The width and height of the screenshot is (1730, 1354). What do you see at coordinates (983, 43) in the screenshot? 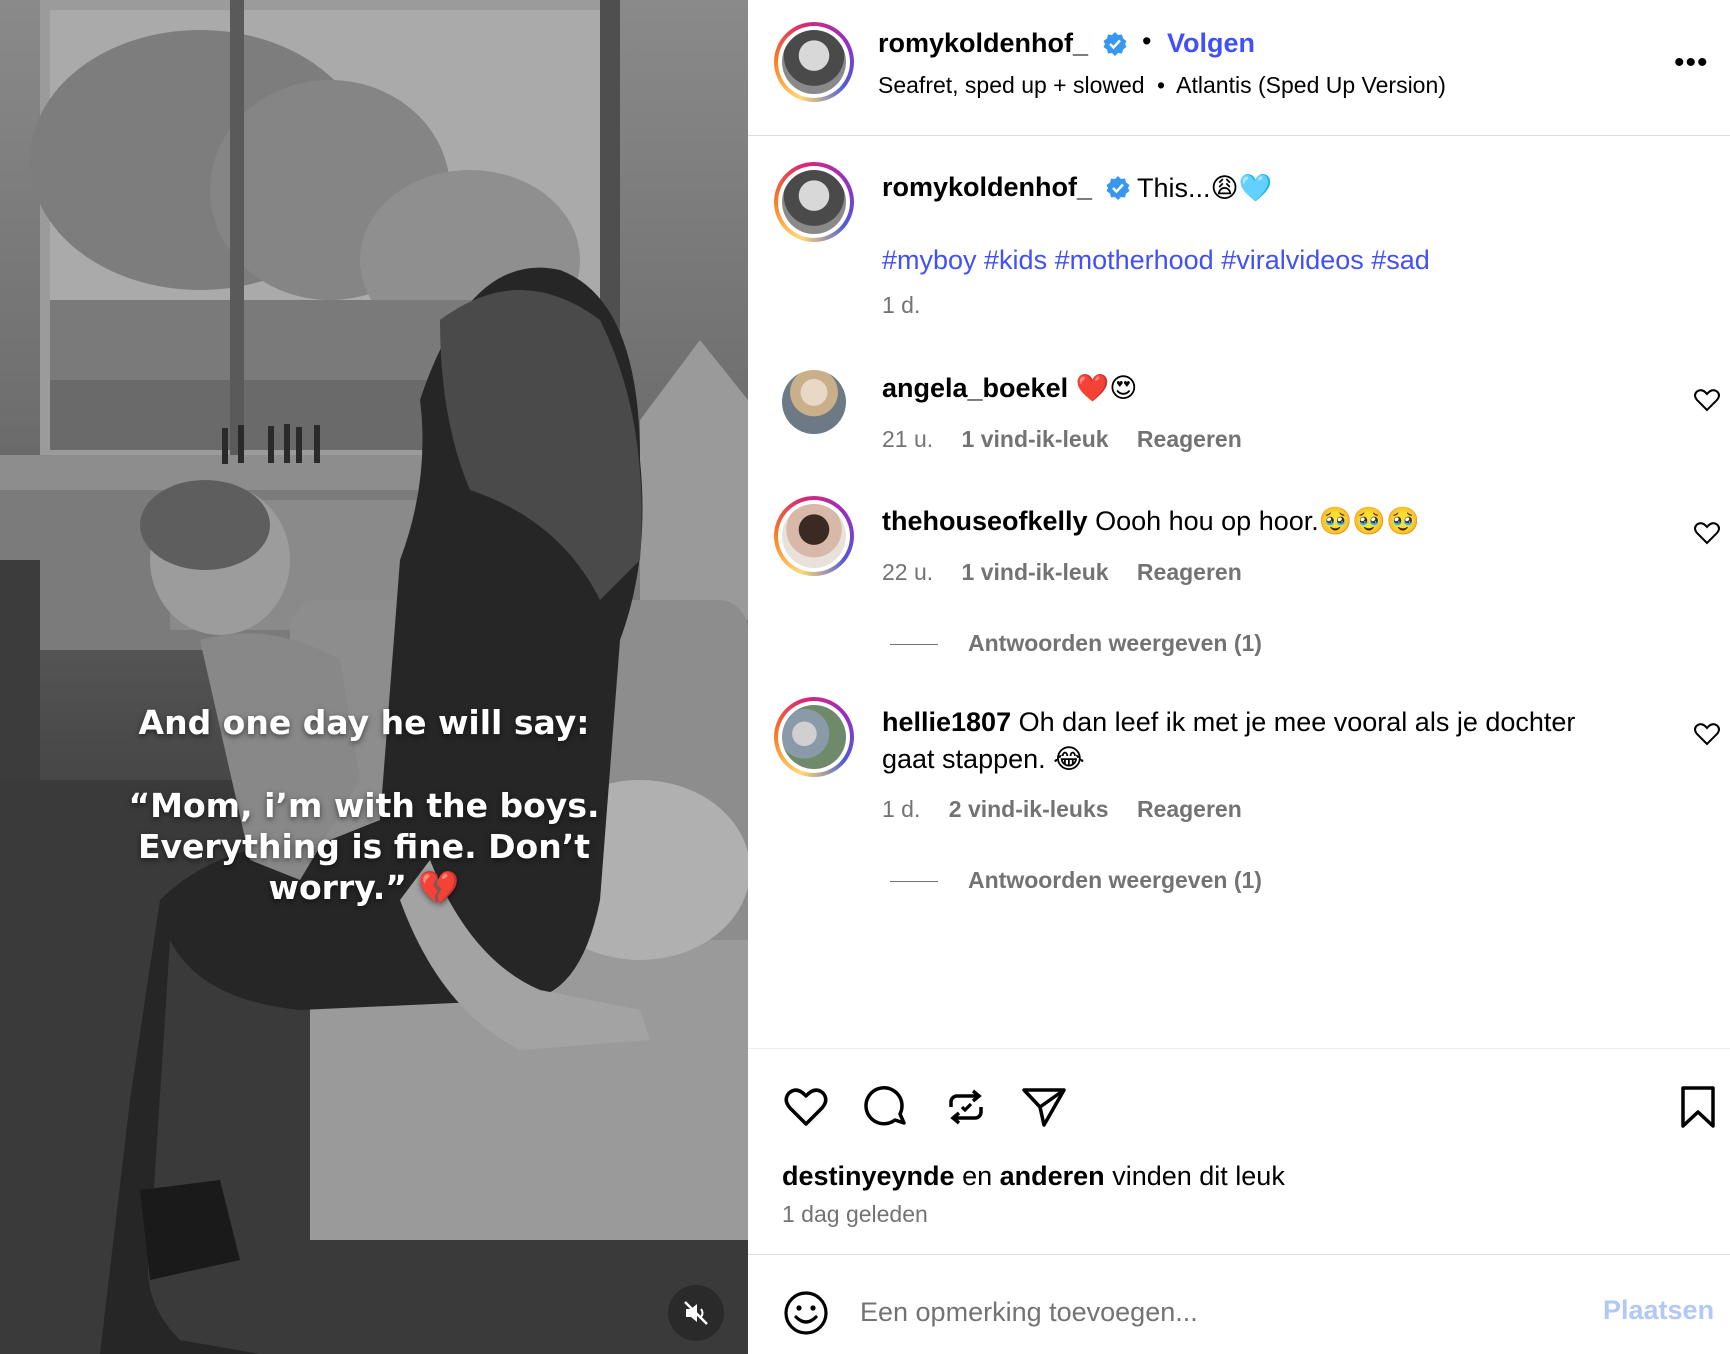
I see `author-username: romykoldenhof_` at bounding box center [983, 43].